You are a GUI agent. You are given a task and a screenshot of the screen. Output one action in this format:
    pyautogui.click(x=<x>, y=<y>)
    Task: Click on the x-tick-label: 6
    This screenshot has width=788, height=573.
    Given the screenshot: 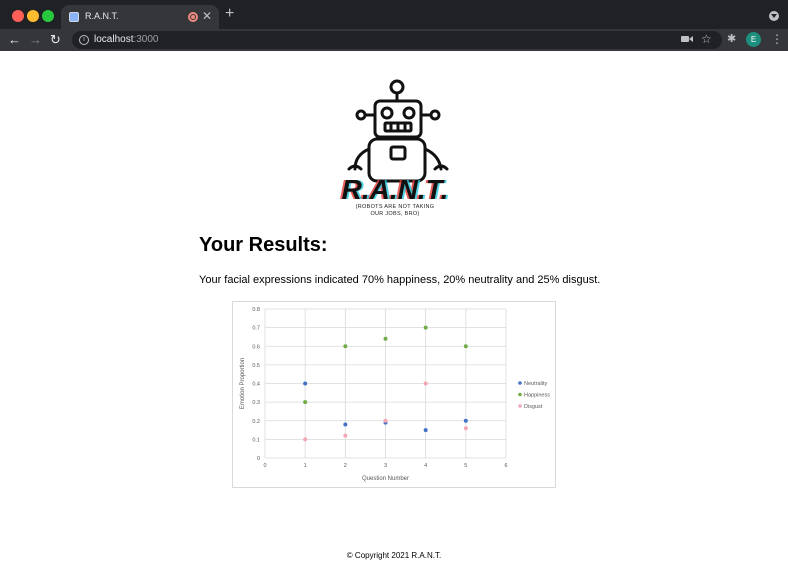 What is the action you would take?
    pyautogui.click(x=505, y=466)
    